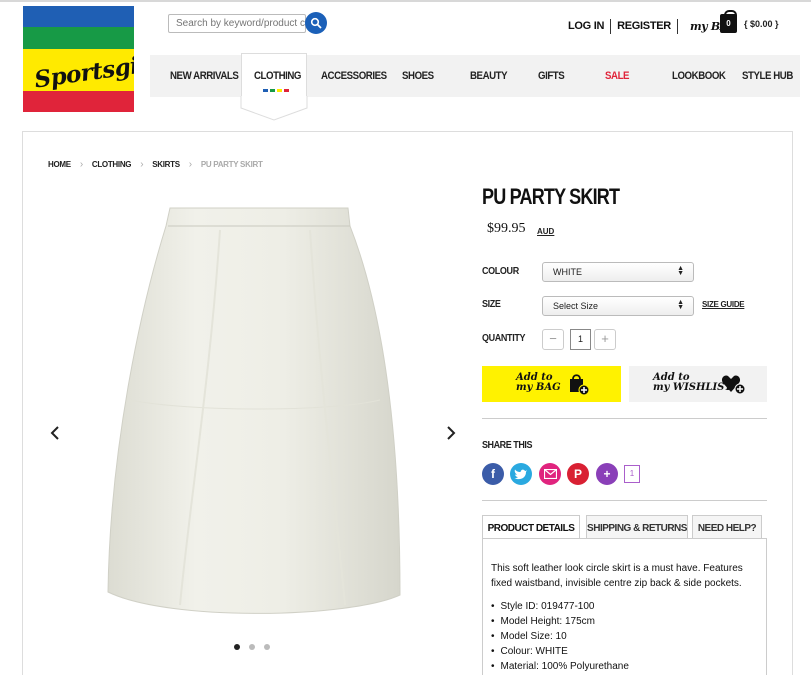 The height and width of the screenshot is (675, 811). I want to click on login-link: LOG IN, so click(586, 26).